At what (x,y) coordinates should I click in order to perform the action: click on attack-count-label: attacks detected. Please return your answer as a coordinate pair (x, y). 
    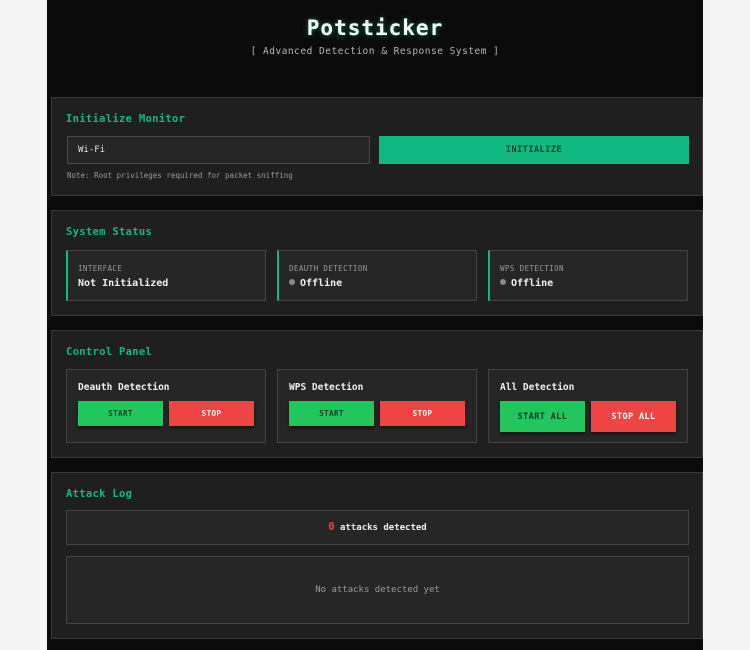
    Looking at the image, I should click on (383, 528).